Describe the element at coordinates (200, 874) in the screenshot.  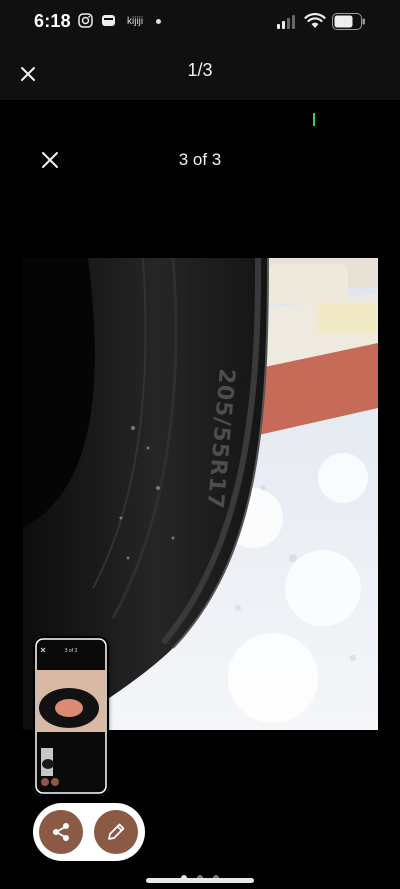
I see `page-indicator` at that location.